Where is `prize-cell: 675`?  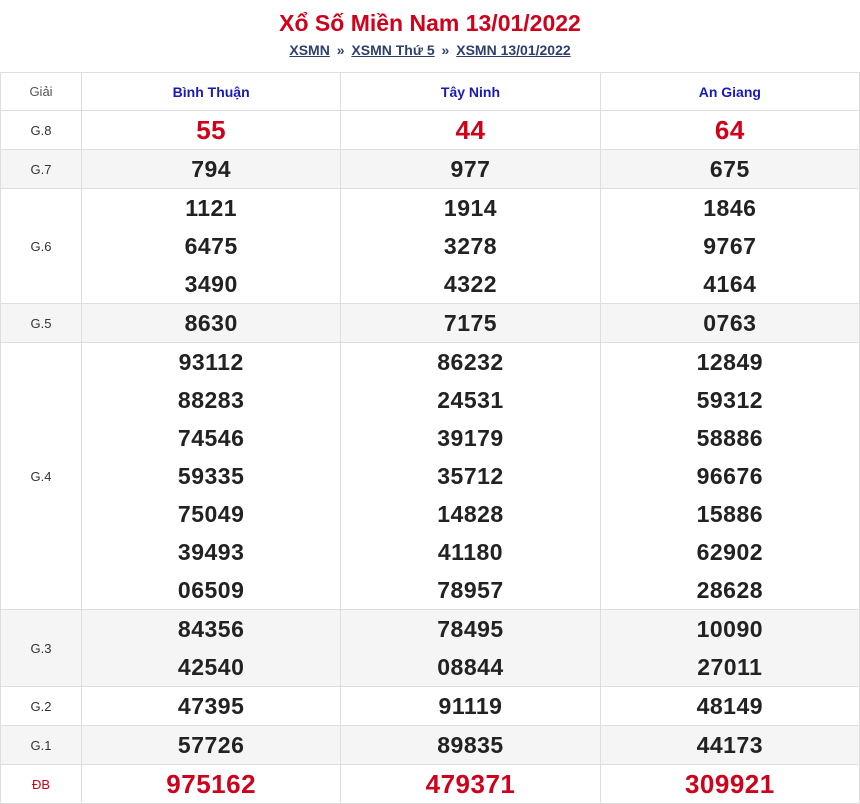
prize-cell: 675 is located at coordinates (729, 169).